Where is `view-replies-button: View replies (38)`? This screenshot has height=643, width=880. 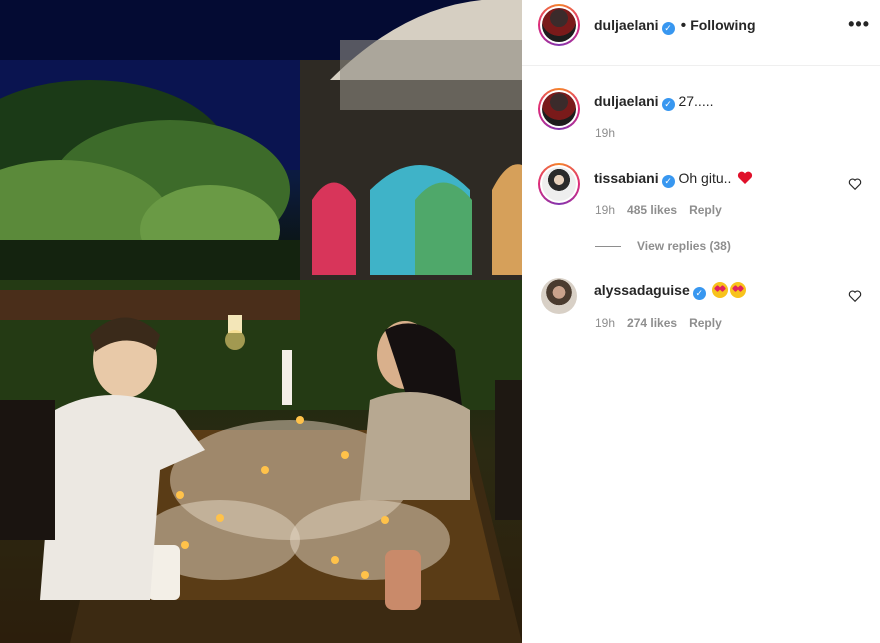 view-replies-button: View replies (38) is located at coordinates (663, 246).